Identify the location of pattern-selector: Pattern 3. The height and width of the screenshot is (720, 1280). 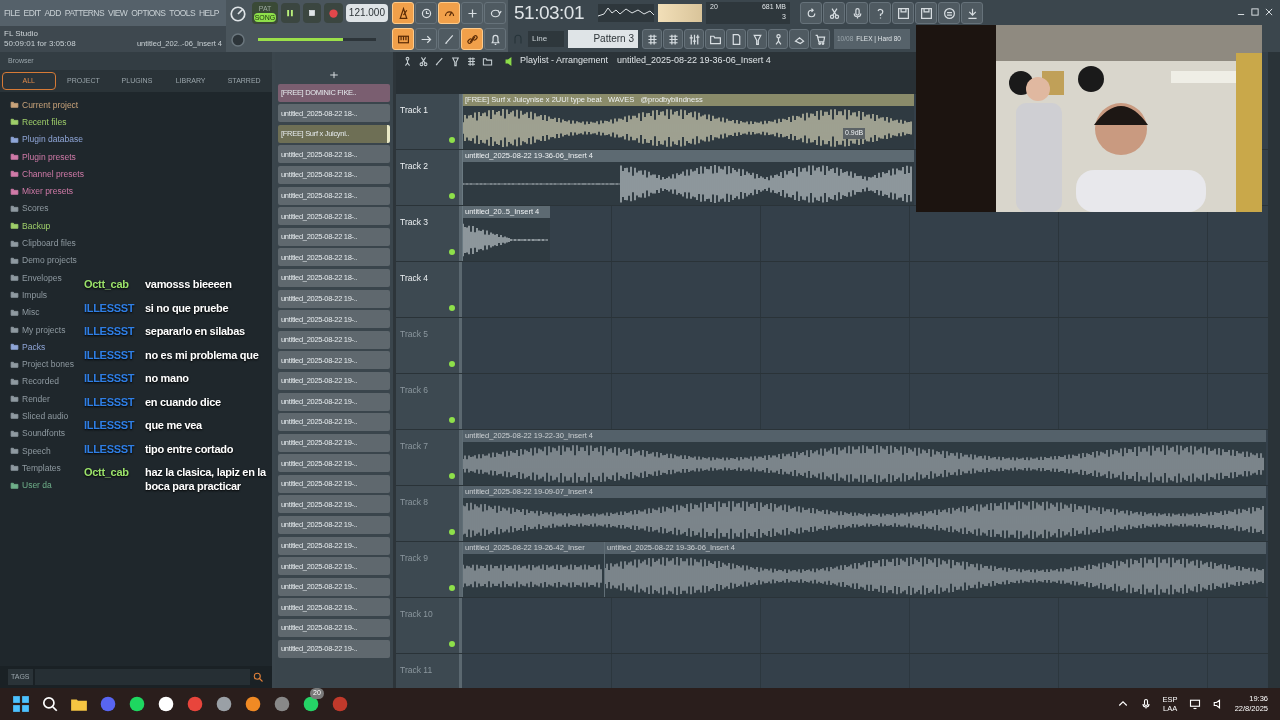
(603, 39).